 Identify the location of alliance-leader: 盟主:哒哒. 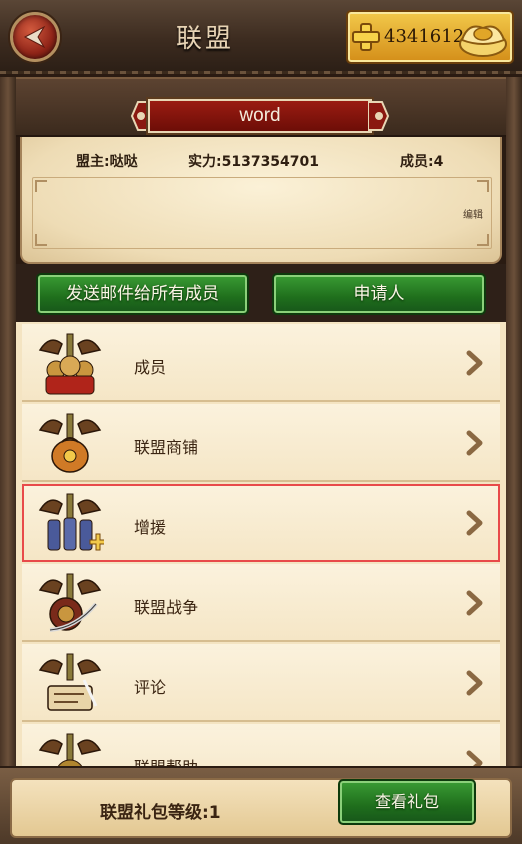
(107, 162).